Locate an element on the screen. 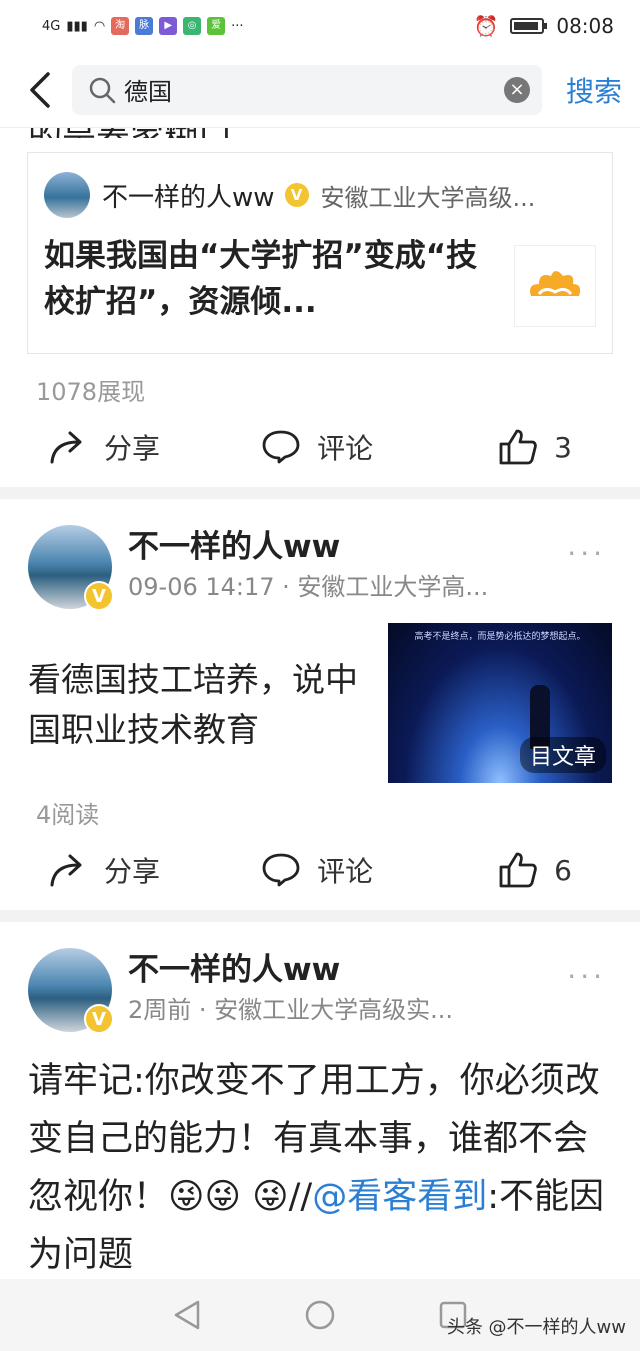  search-bar: × 搜索 is located at coordinates (320, 90).